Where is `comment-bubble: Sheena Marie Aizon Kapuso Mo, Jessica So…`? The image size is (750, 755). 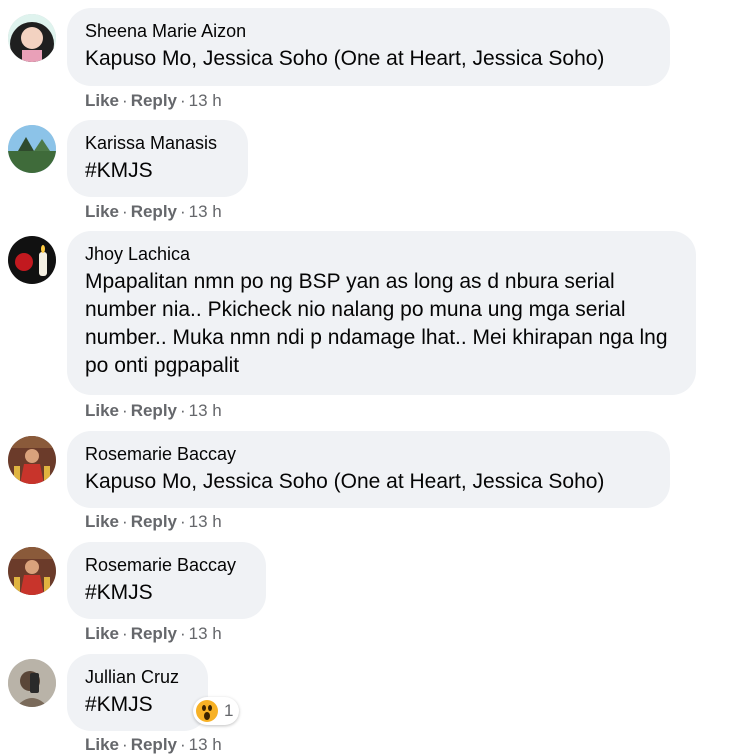
comment-bubble: Sheena Marie Aizon Kapuso Mo, Jessica So… is located at coordinates (368, 47).